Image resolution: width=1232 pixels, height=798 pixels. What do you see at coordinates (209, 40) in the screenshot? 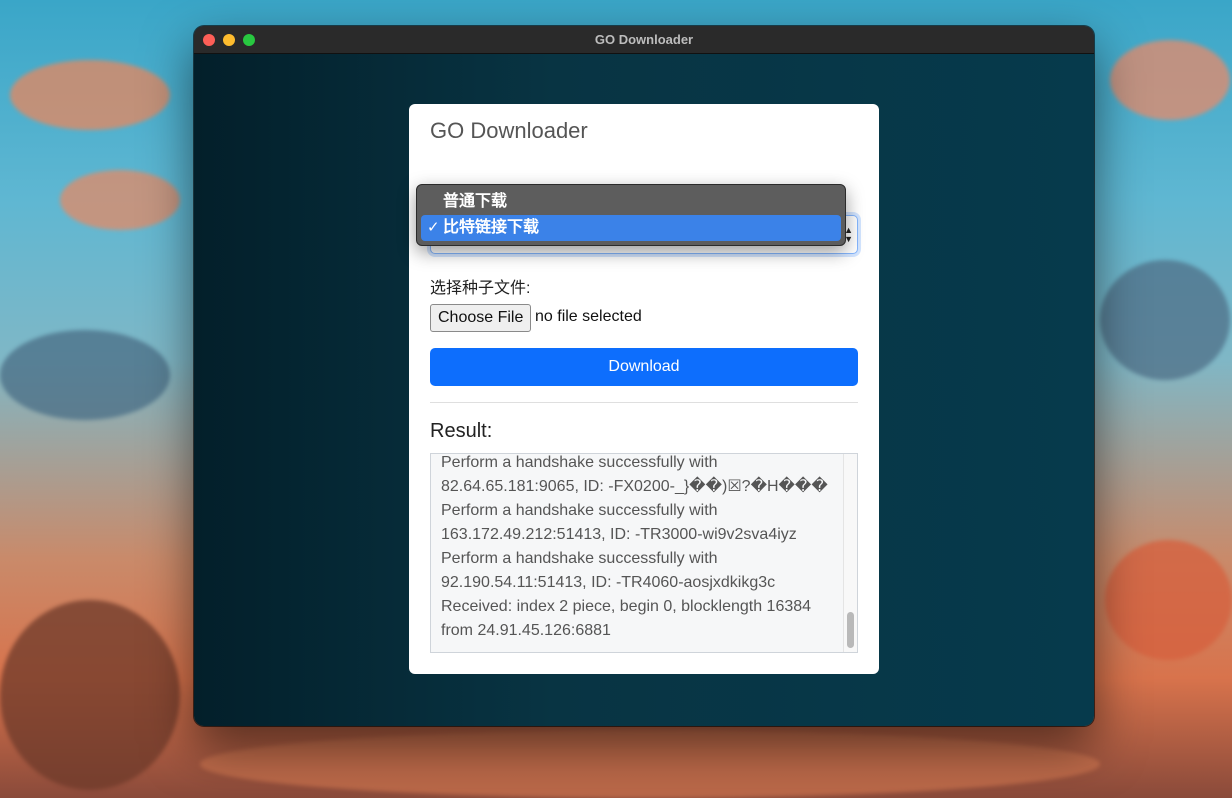
I see `close-button` at bounding box center [209, 40].